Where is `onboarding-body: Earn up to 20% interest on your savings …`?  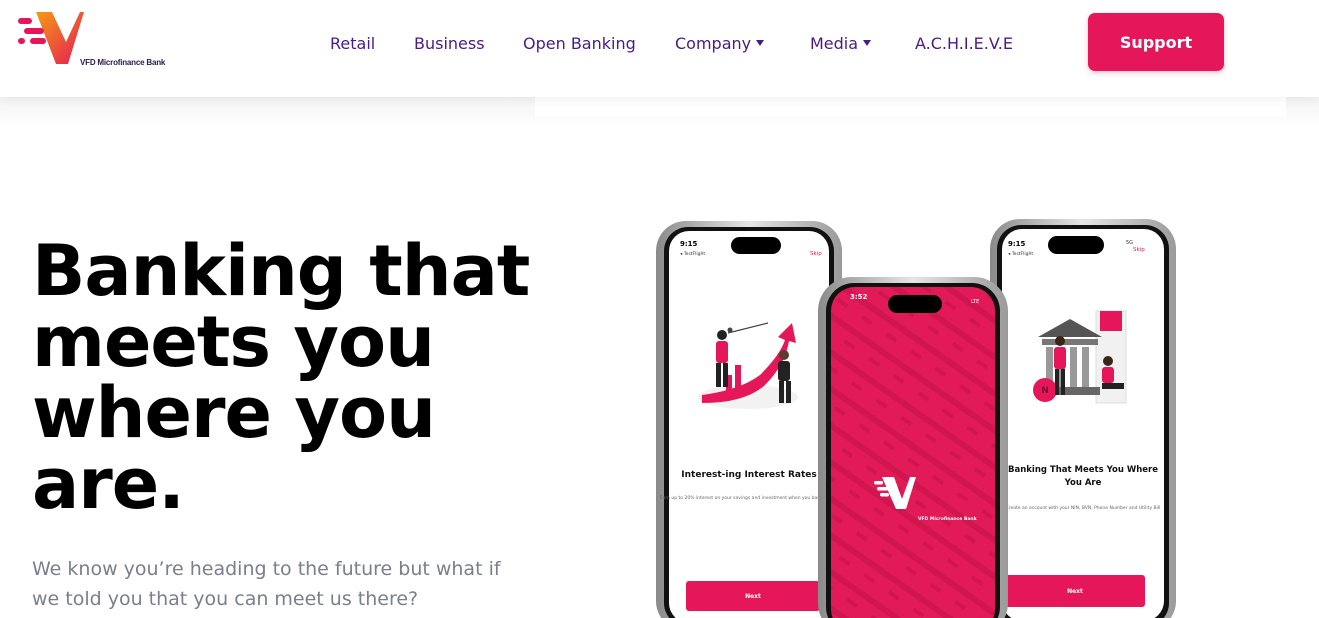
onboarding-body: Earn up to 20% interest on your savings … is located at coordinates (749, 498).